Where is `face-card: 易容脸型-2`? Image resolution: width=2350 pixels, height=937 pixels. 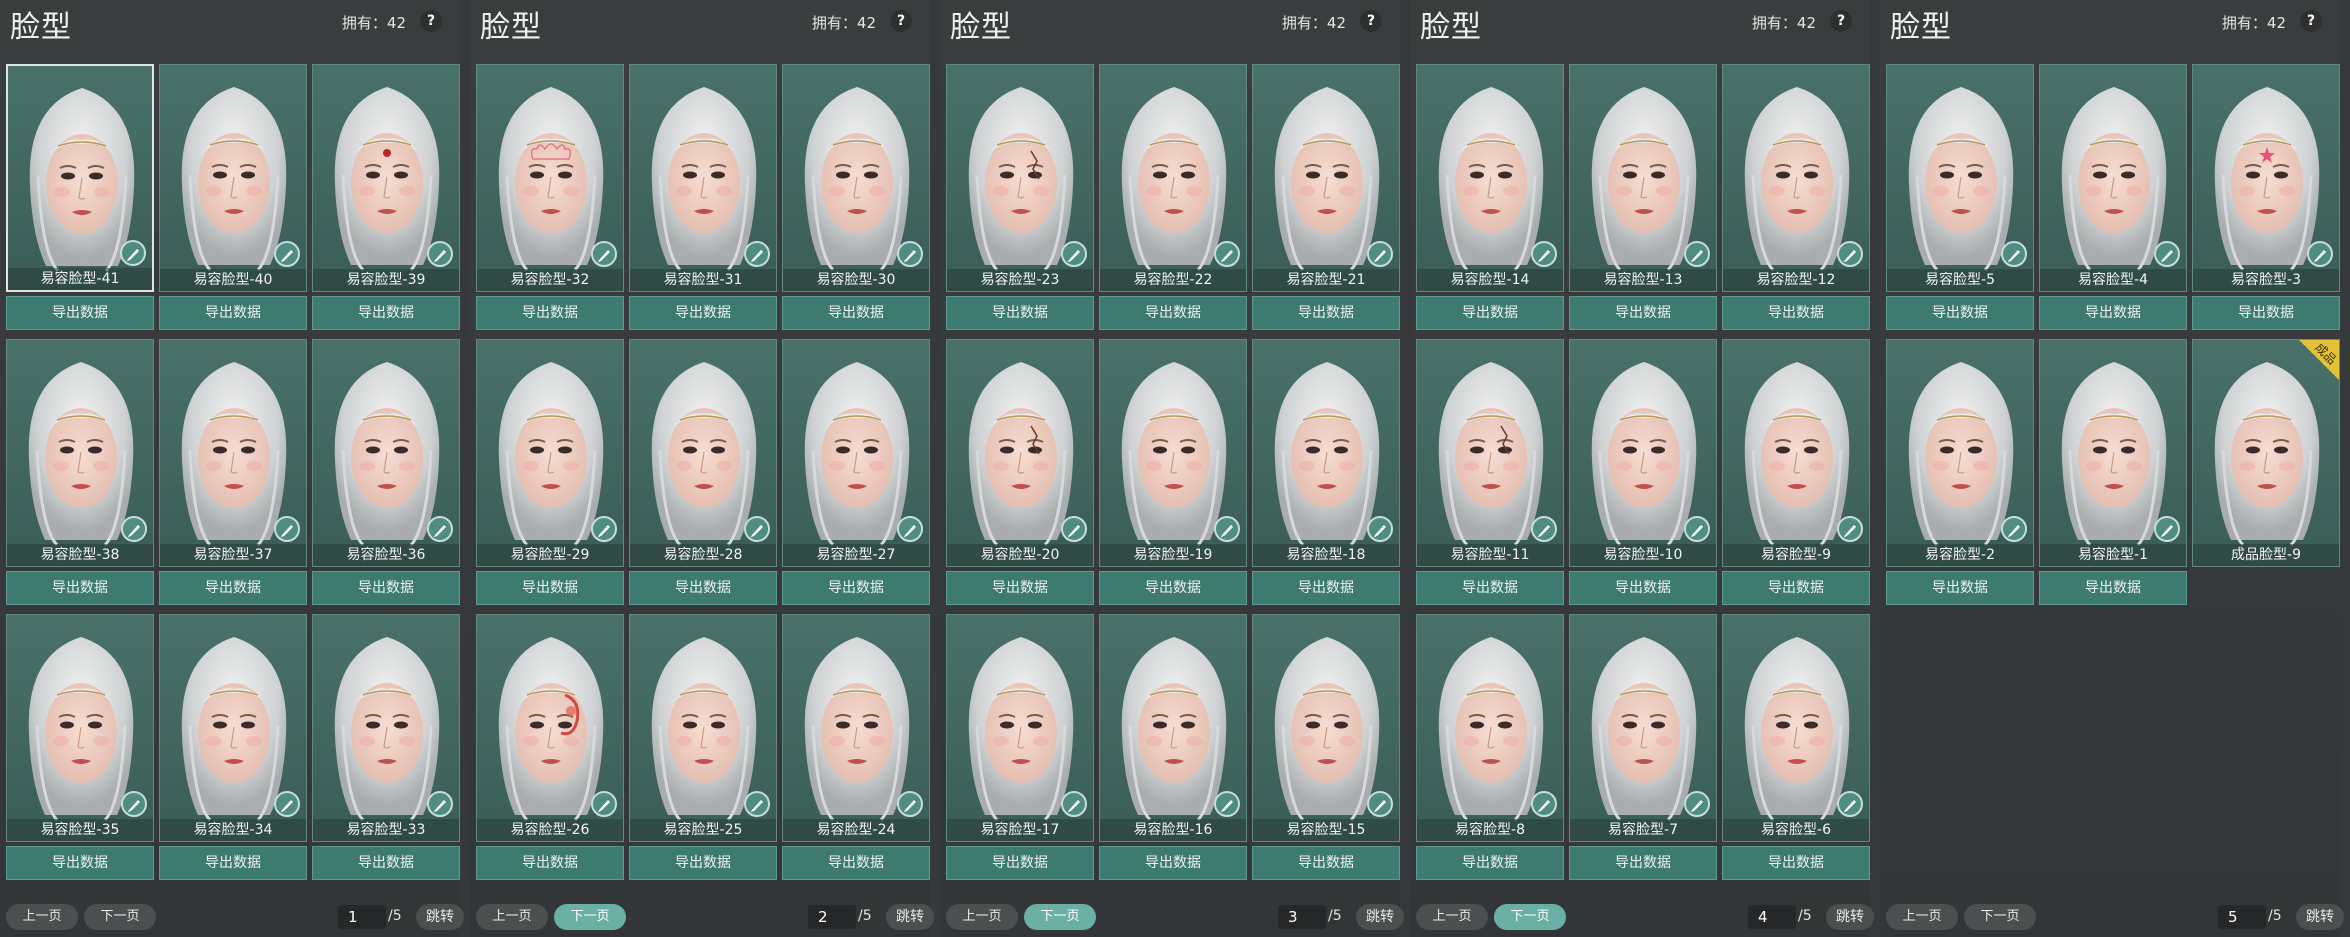 face-card: 易容脸型-2 is located at coordinates (1960, 453).